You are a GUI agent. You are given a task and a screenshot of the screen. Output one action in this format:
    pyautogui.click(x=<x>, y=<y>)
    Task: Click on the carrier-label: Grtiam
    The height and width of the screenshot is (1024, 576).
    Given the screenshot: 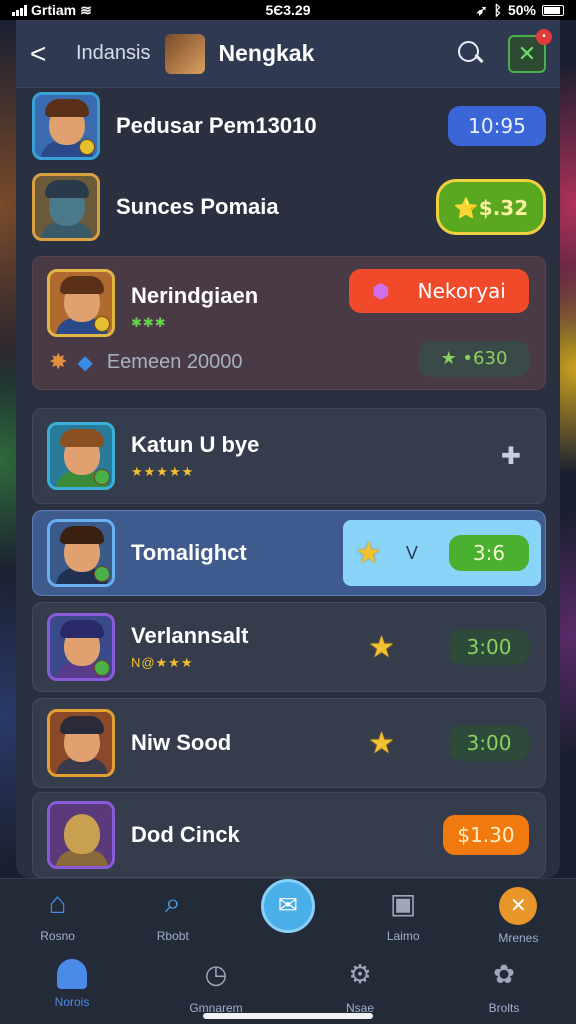 What is the action you would take?
    pyautogui.click(x=54, y=10)
    